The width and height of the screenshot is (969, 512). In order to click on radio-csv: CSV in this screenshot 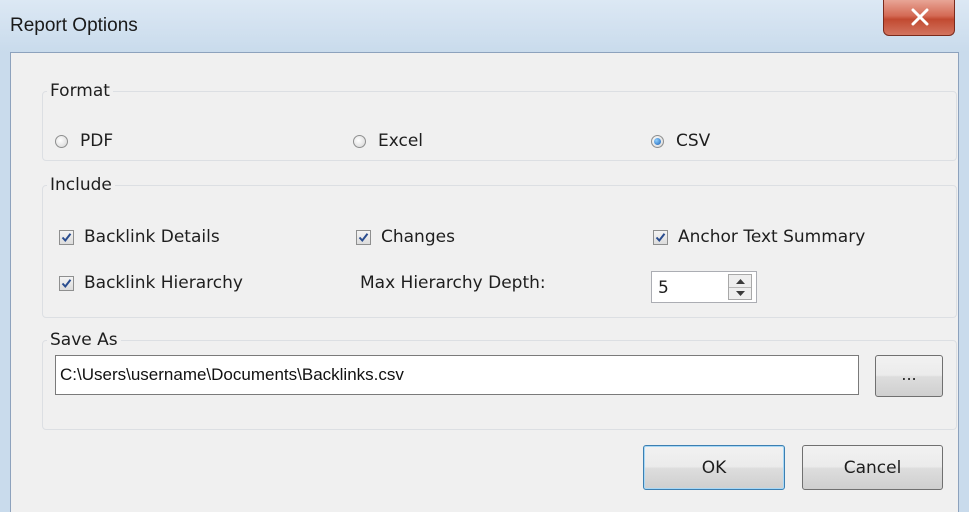, I will do `click(680, 141)`.